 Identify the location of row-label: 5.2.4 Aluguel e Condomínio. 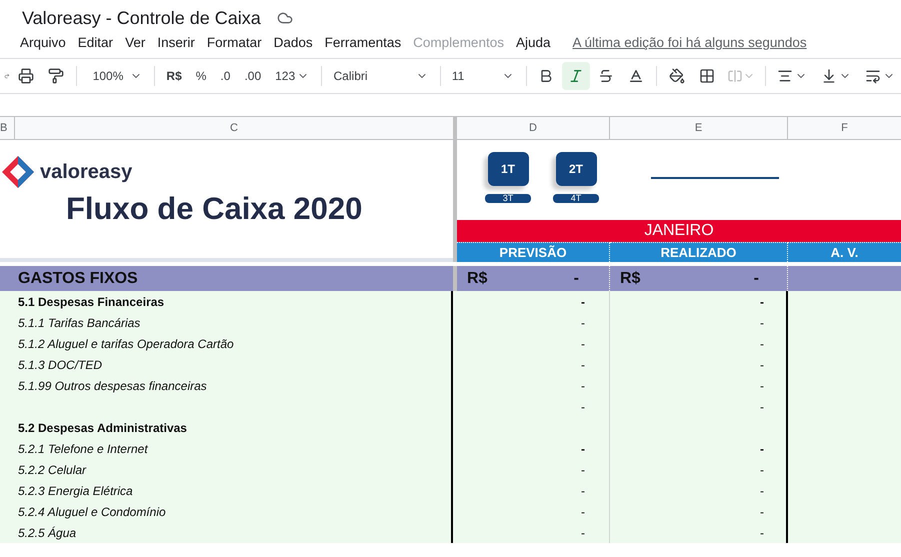
(92, 512).